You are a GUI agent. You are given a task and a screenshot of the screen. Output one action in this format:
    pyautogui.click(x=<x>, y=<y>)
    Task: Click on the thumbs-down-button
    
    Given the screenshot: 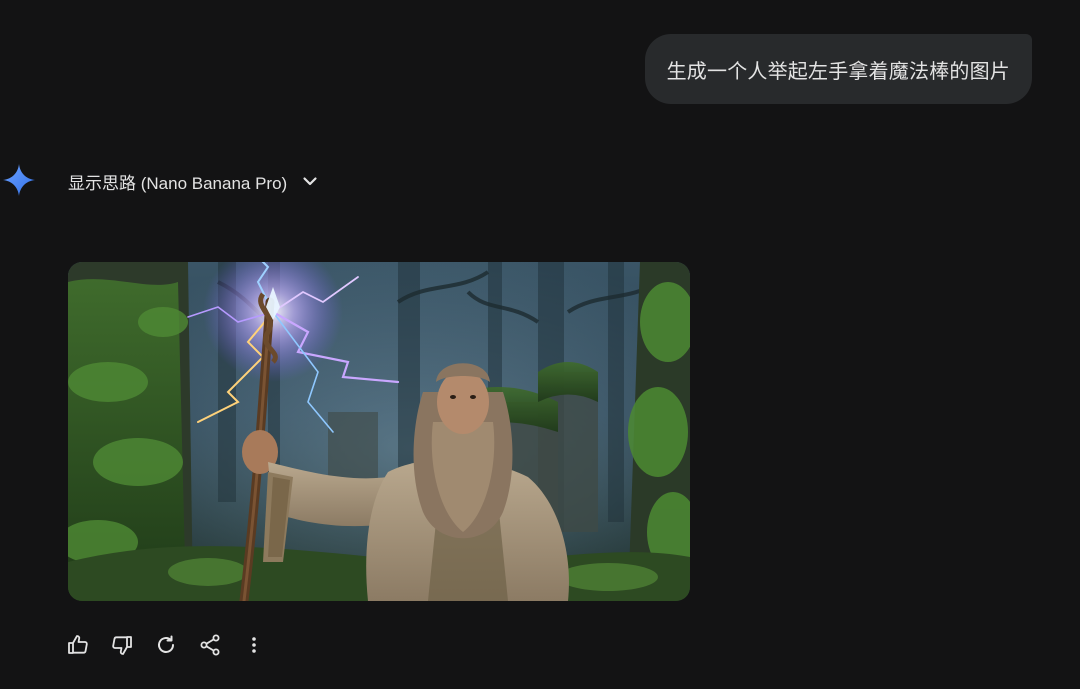 What is the action you would take?
    pyautogui.click(x=122, y=645)
    